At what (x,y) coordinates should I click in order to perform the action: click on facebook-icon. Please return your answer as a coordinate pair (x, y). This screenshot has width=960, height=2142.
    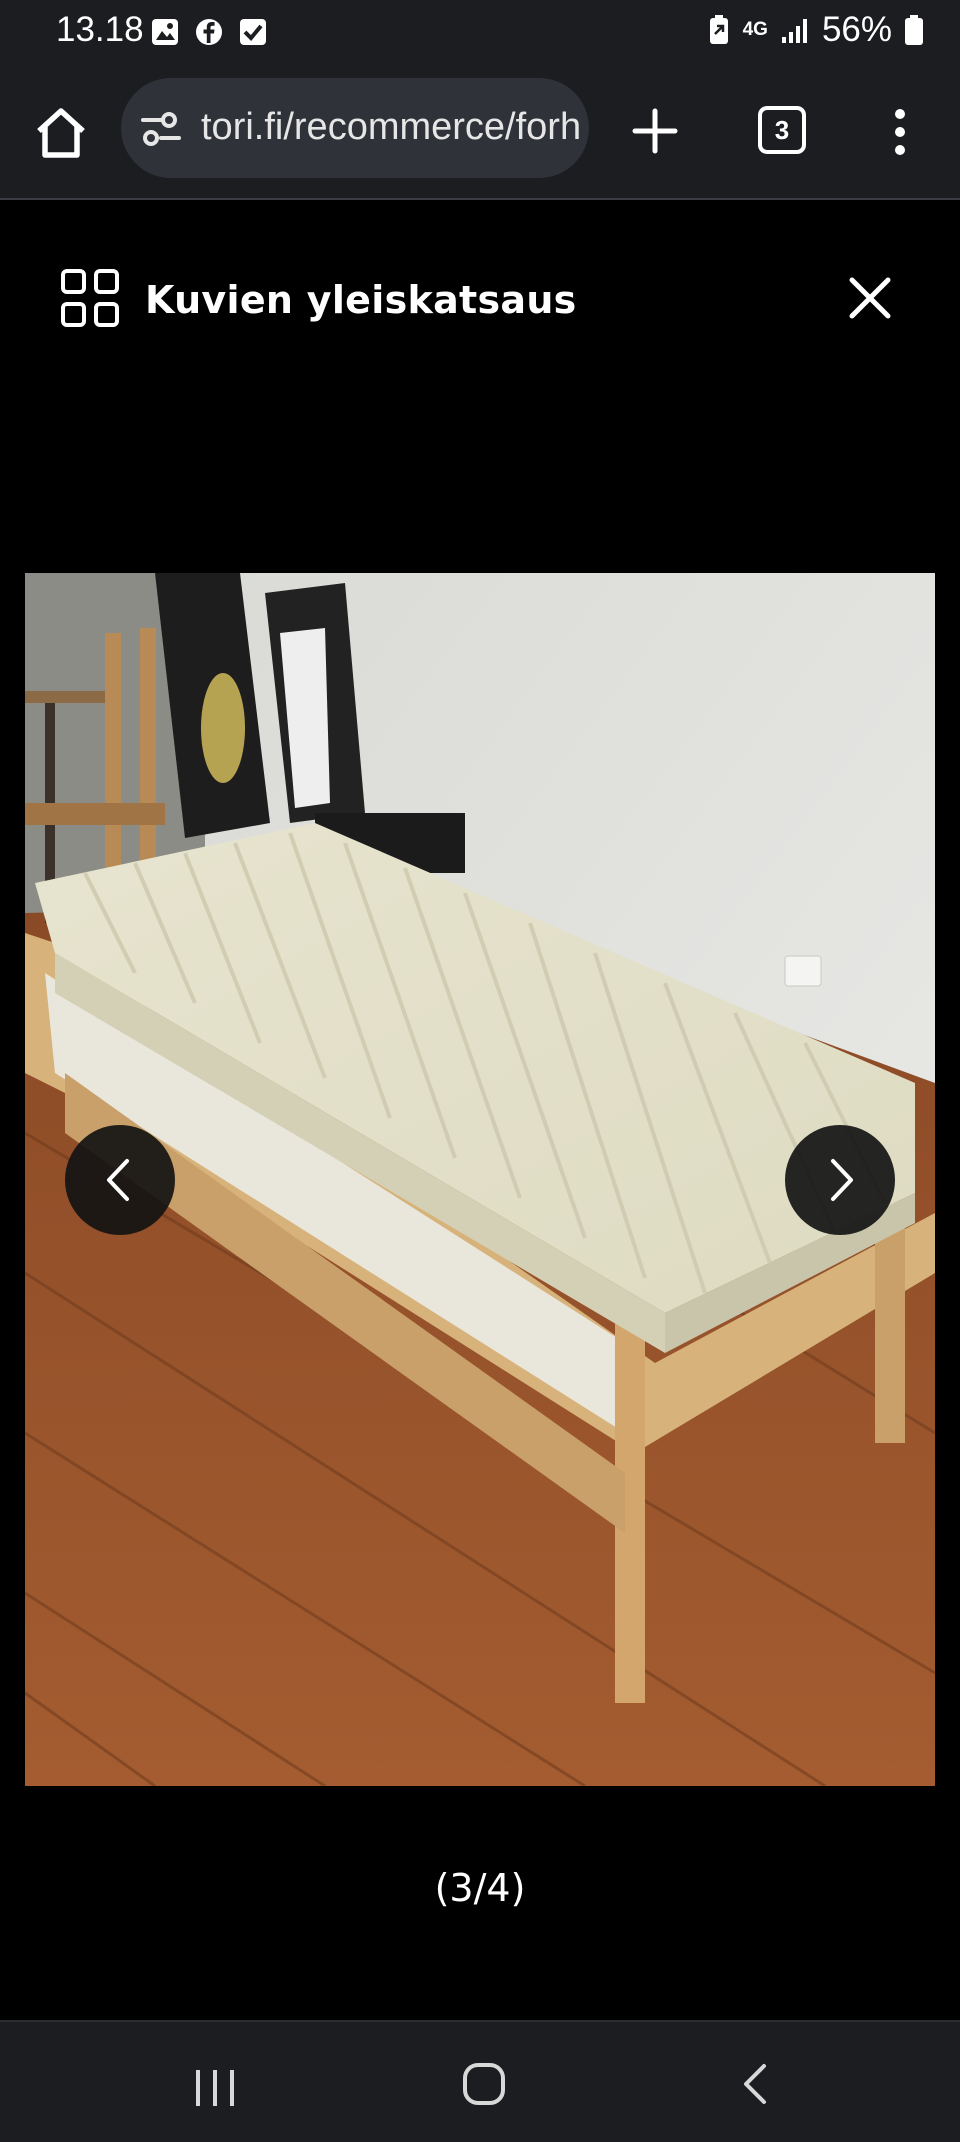
    Looking at the image, I should click on (209, 32).